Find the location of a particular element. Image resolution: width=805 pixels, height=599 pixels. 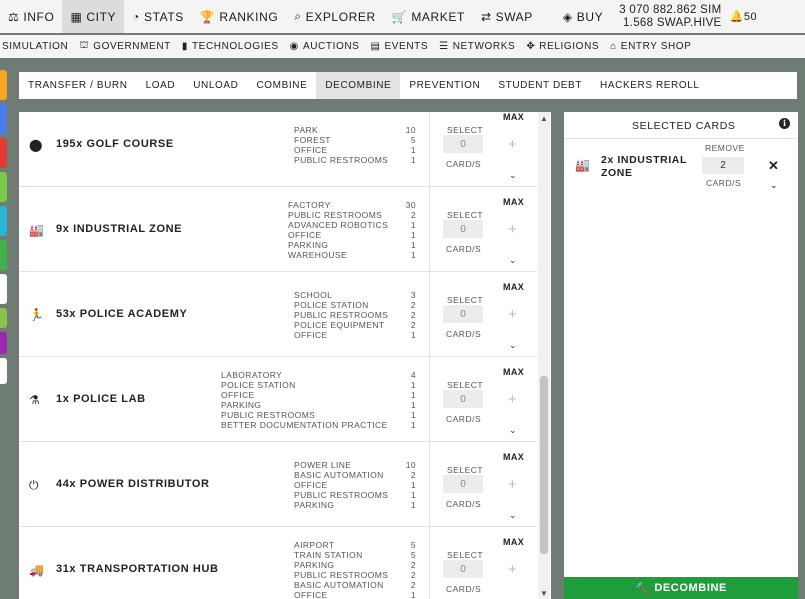

remove-quantity-input is located at coordinates (723, 165).